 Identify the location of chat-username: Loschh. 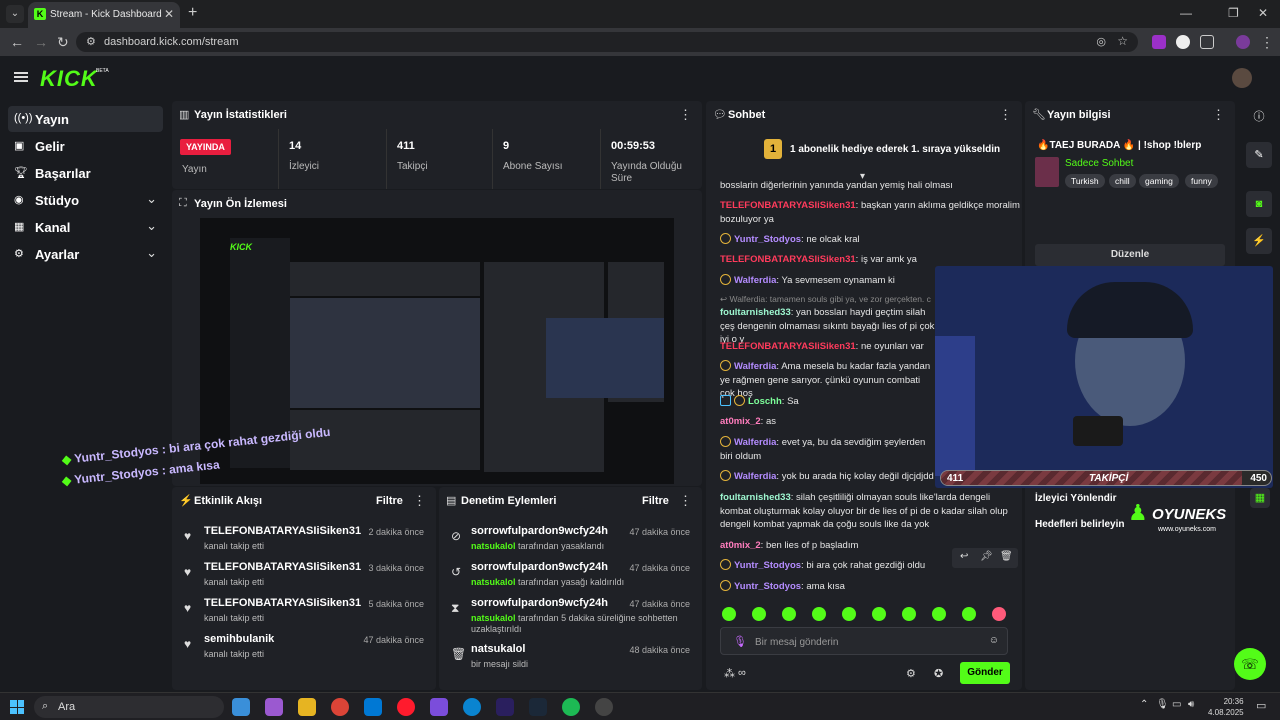
(765, 401).